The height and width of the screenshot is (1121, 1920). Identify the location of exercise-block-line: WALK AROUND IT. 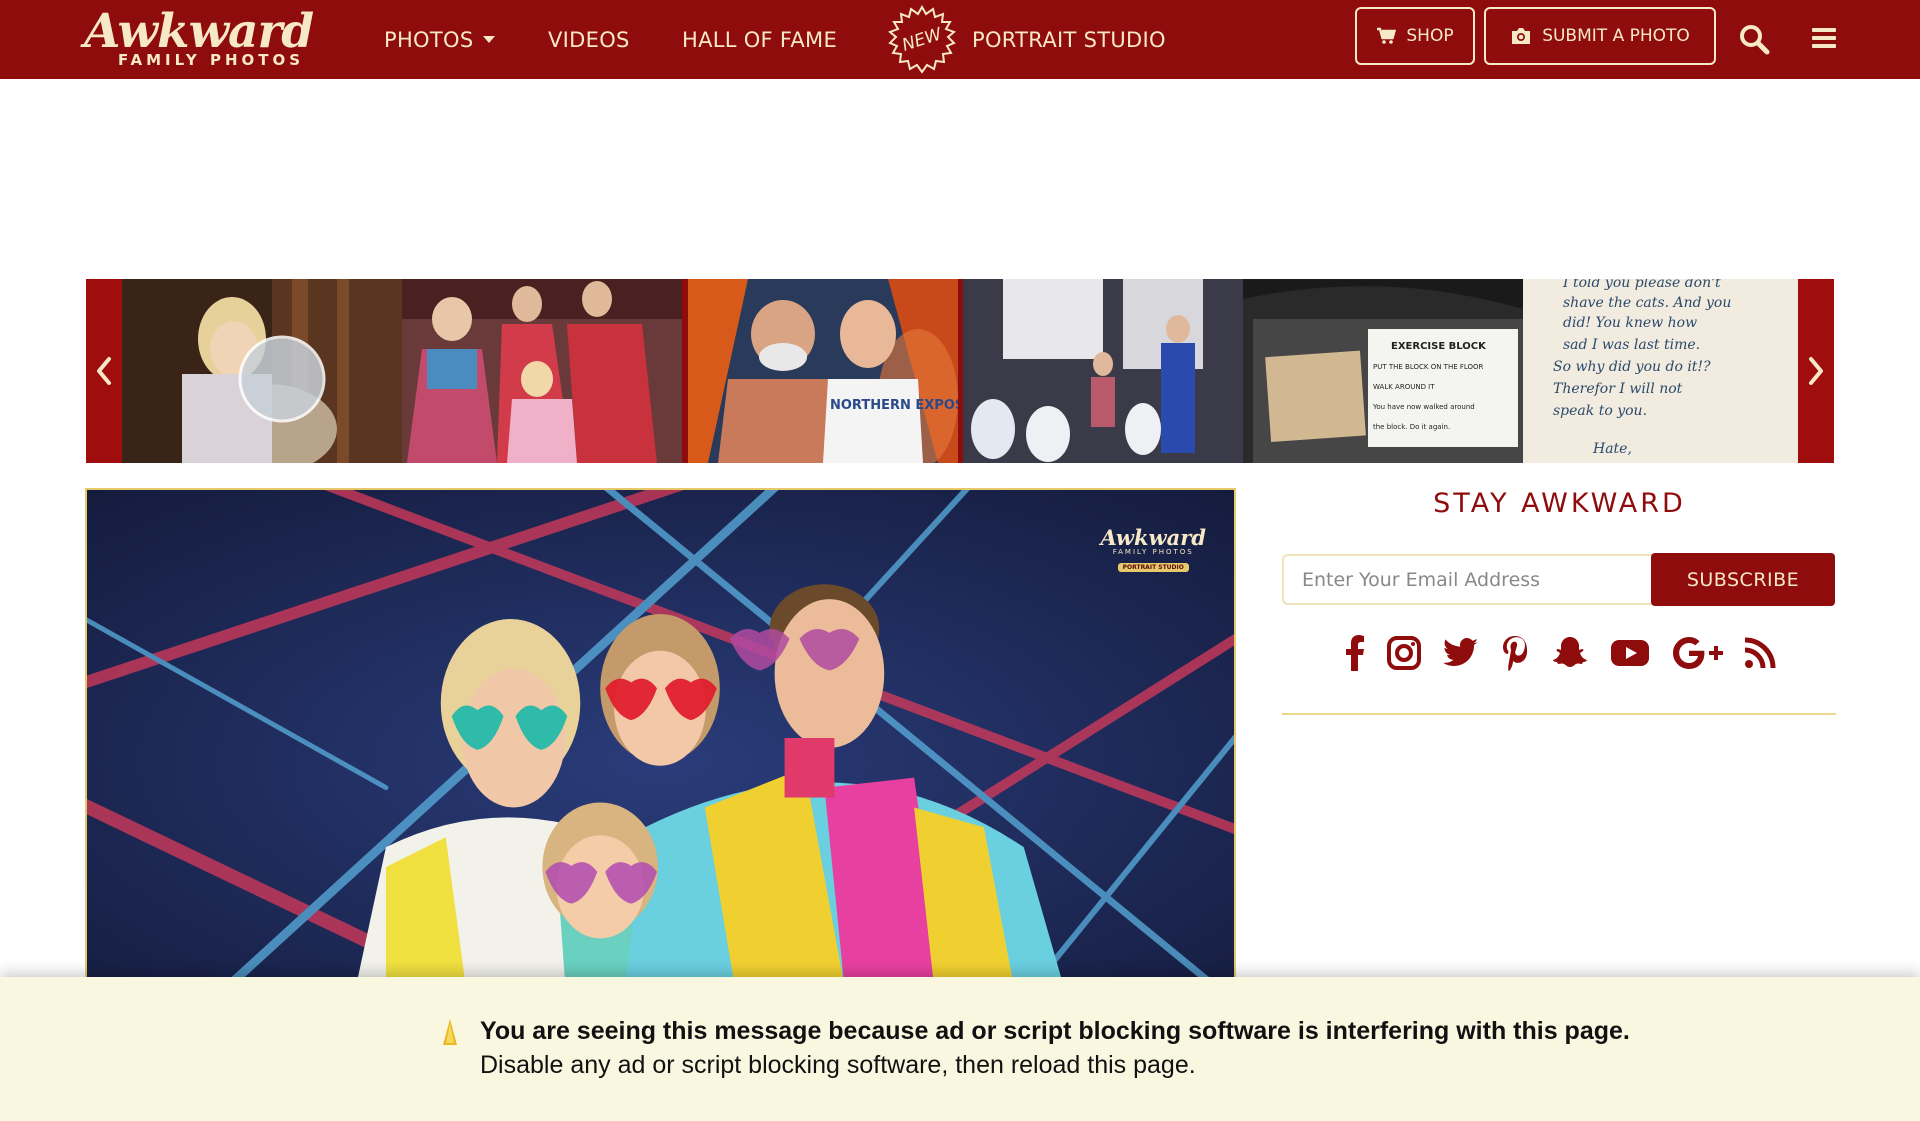
(1404, 387).